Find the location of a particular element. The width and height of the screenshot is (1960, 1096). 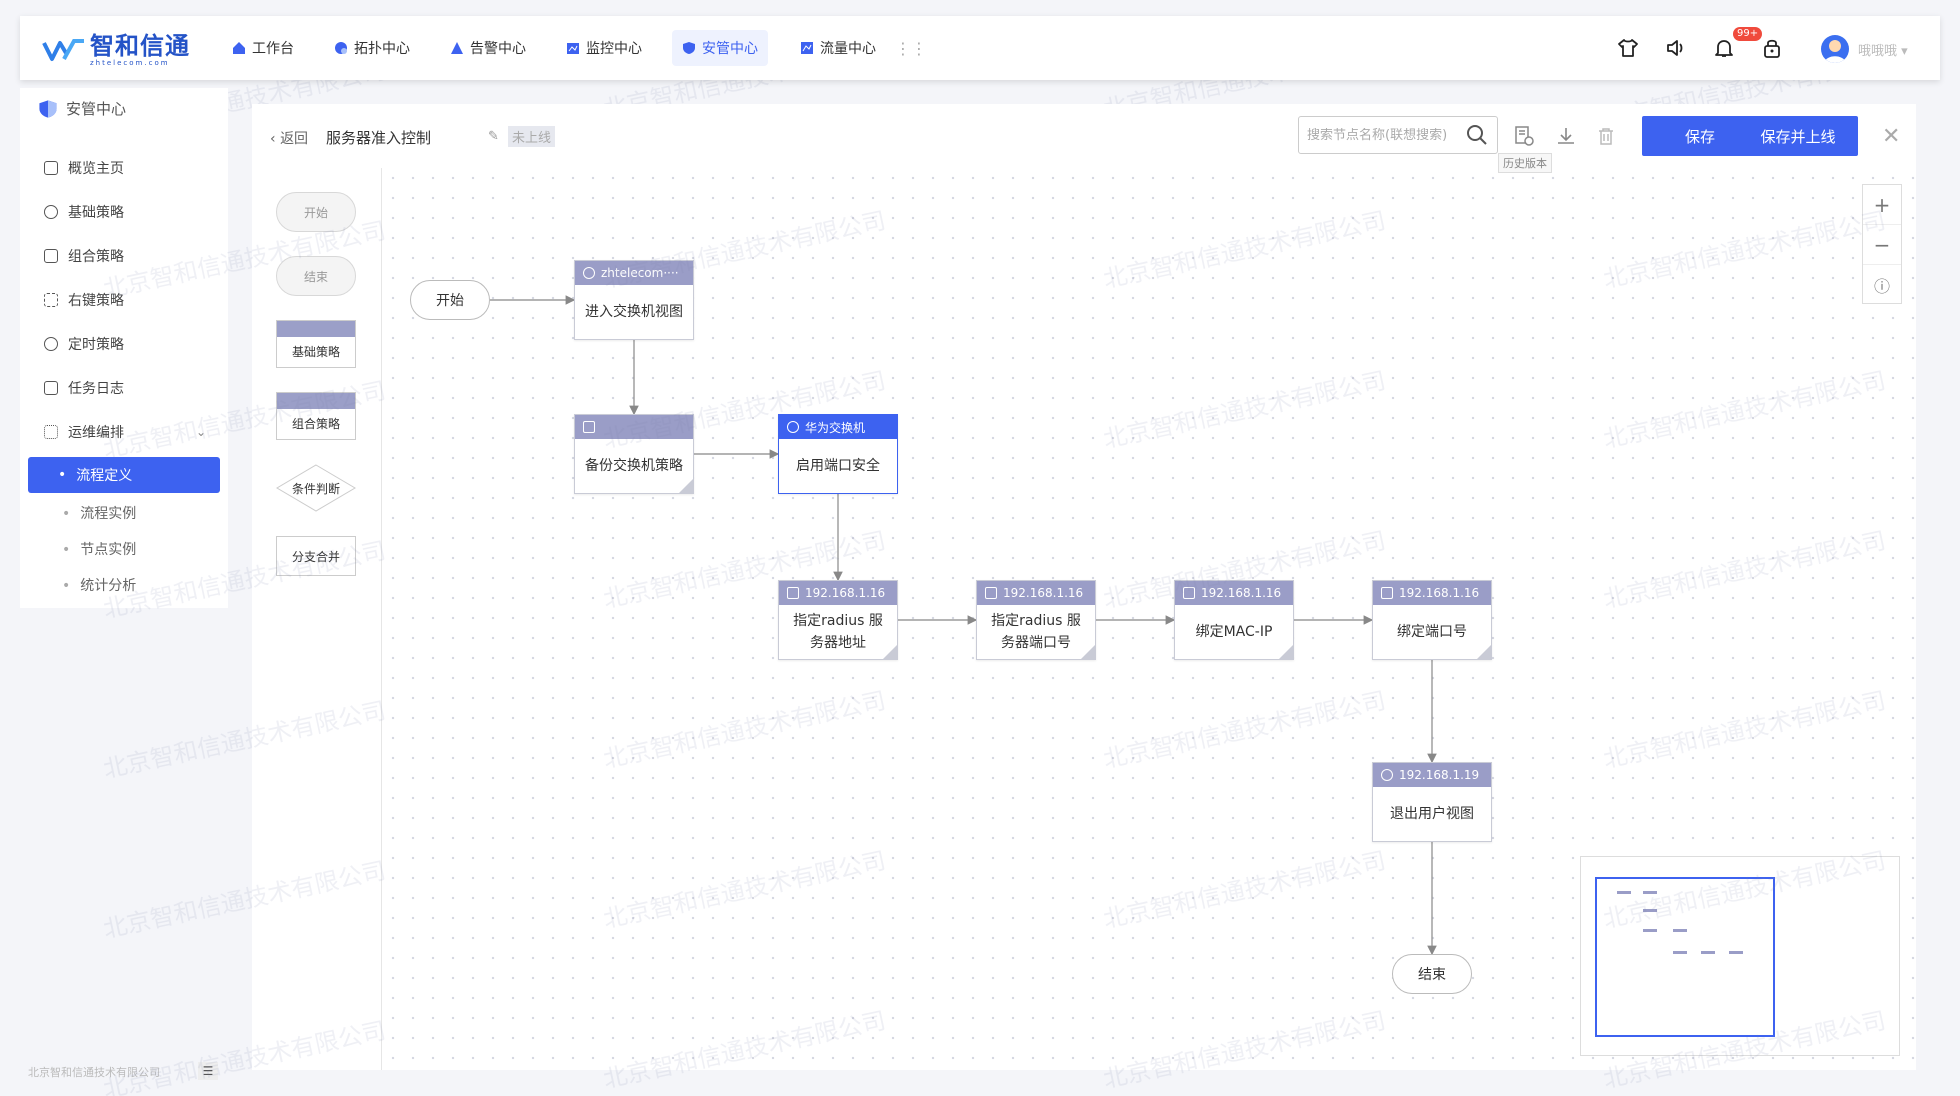

tshirt-button is located at coordinates (1628, 48).